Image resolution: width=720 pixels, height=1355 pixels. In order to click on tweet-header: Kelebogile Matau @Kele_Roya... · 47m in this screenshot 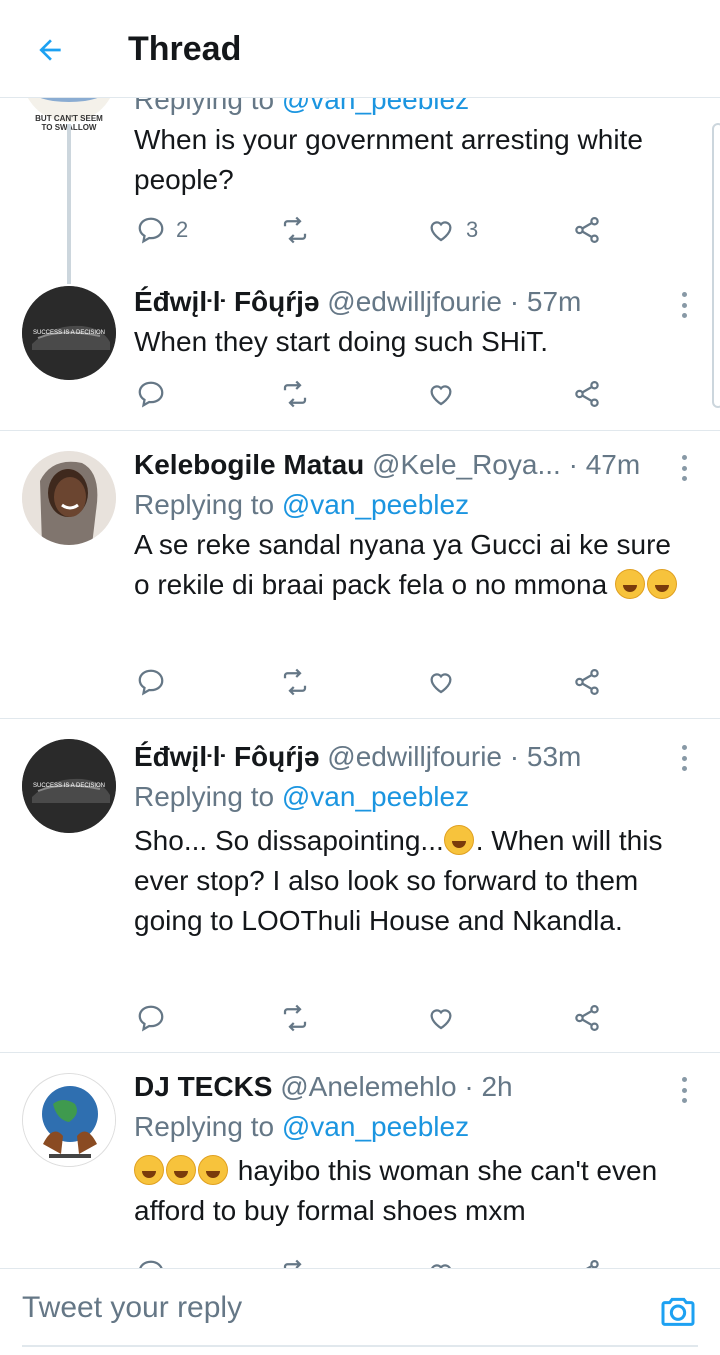, I will do `click(414, 465)`.